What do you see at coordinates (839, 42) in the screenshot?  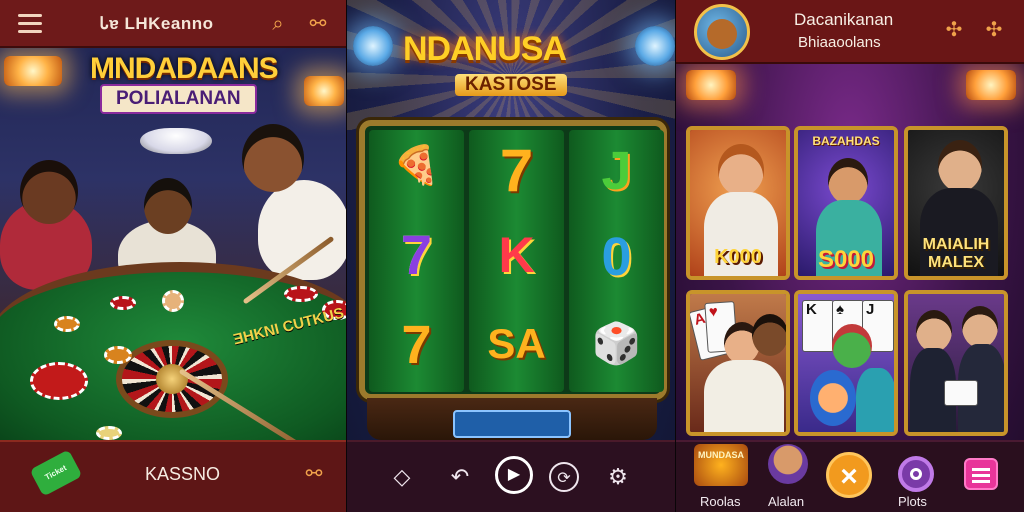 I see `page-subtitle: Bhiaaoolans` at bounding box center [839, 42].